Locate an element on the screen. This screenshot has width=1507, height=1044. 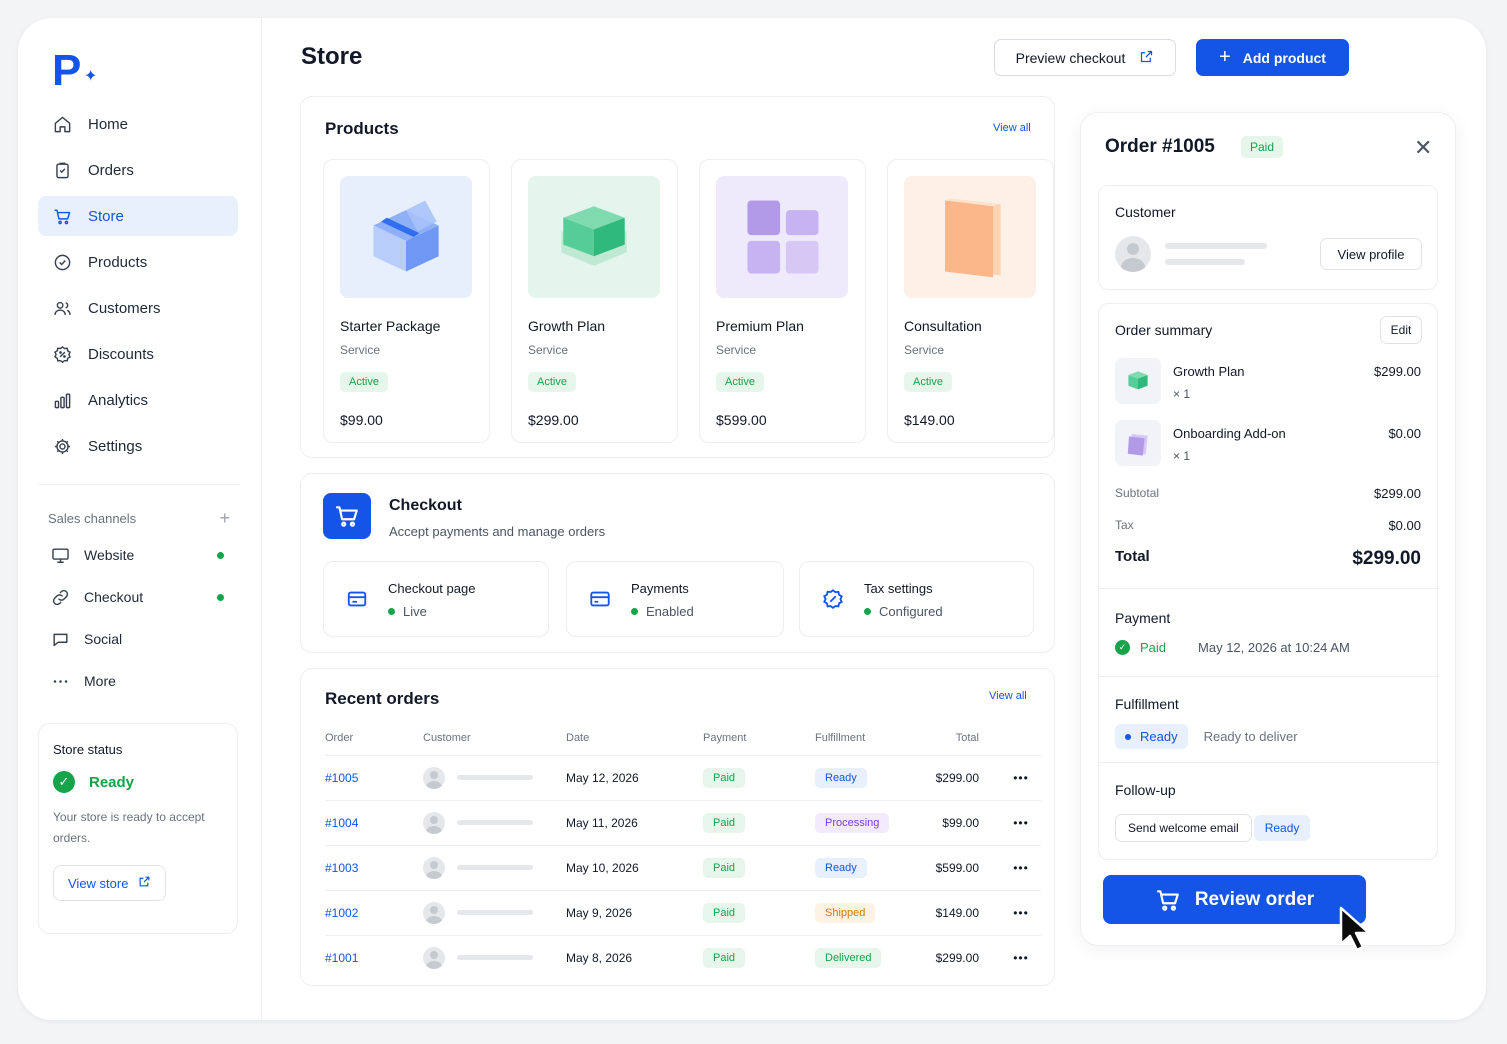
payment-badge: Paid is located at coordinates (724, 957).